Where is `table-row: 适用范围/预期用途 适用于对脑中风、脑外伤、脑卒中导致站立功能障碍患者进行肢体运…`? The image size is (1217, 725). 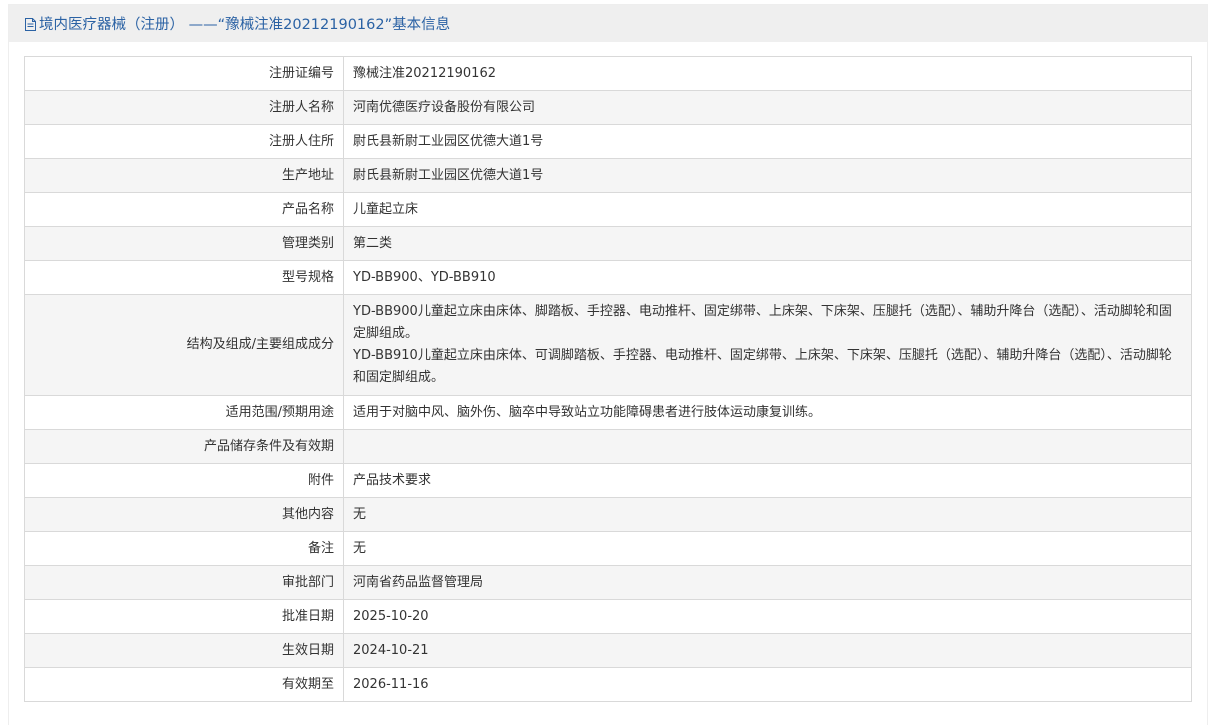 table-row: 适用范围/预期用途 适用于对脑中风、脑外伤、脑卒中导致站立功能障碍患者进行肢体运… is located at coordinates (608, 412).